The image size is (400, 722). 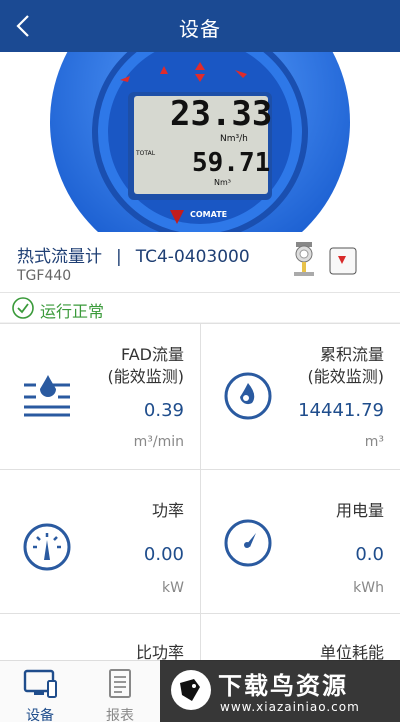 I want to click on device-info: 热式流量计 | TC4-0403000 TGF440, so click(x=200, y=262).